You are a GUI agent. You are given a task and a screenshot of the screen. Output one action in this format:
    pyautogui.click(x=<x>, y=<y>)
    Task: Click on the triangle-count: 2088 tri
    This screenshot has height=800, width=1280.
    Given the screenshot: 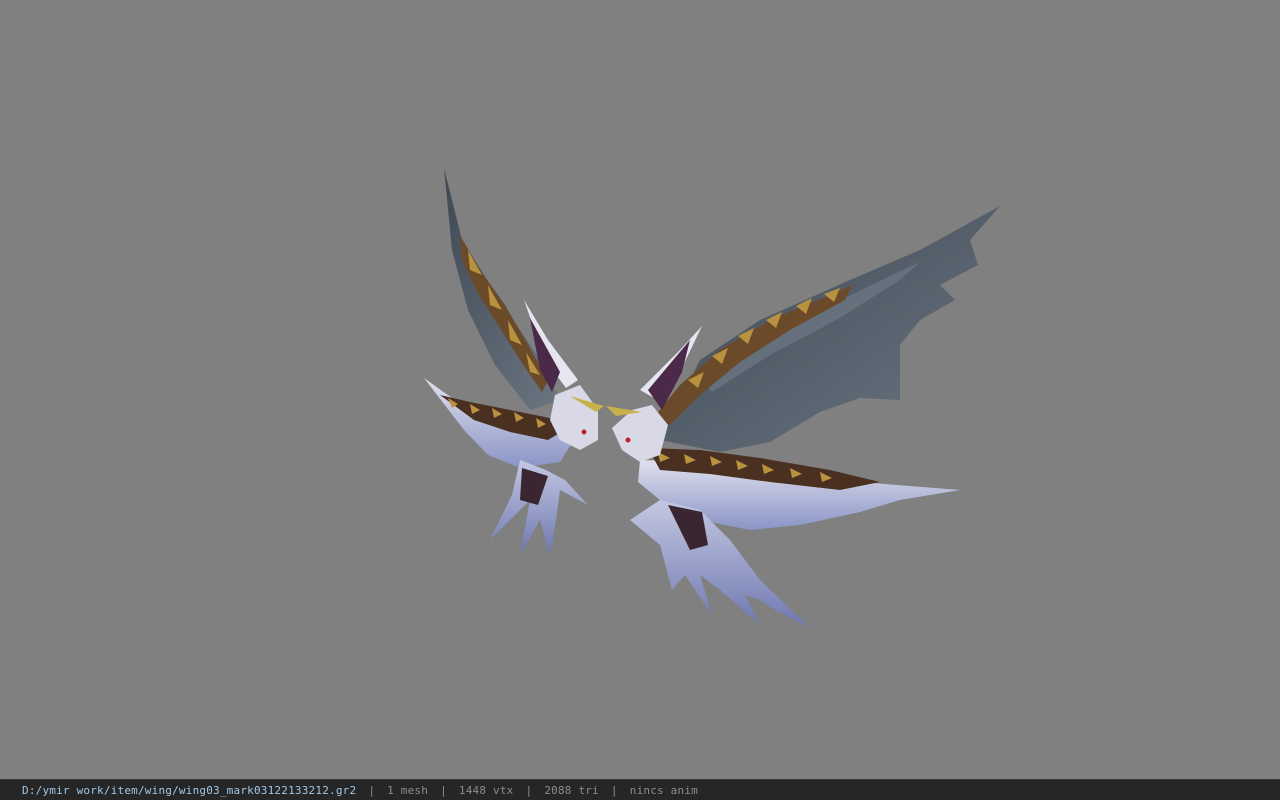 What is the action you would take?
    pyautogui.click(x=571, y=790)
    